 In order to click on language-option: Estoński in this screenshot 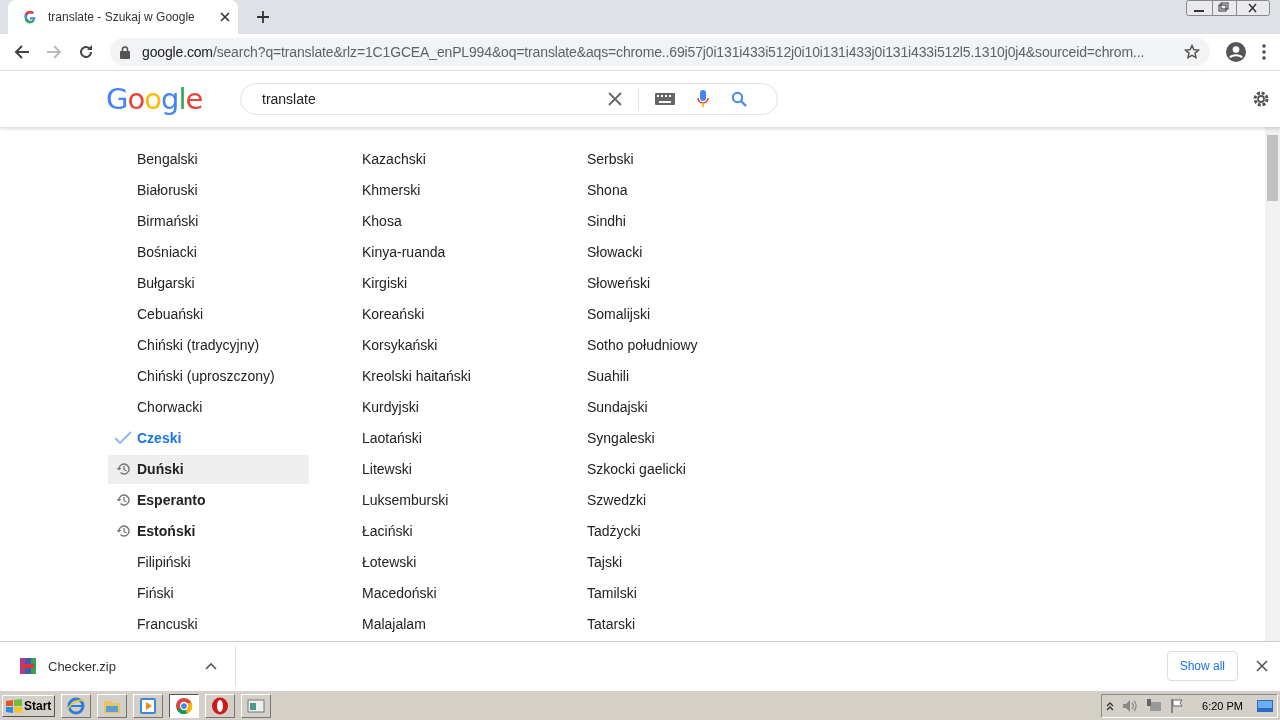, I will do `click(208, 531)`.